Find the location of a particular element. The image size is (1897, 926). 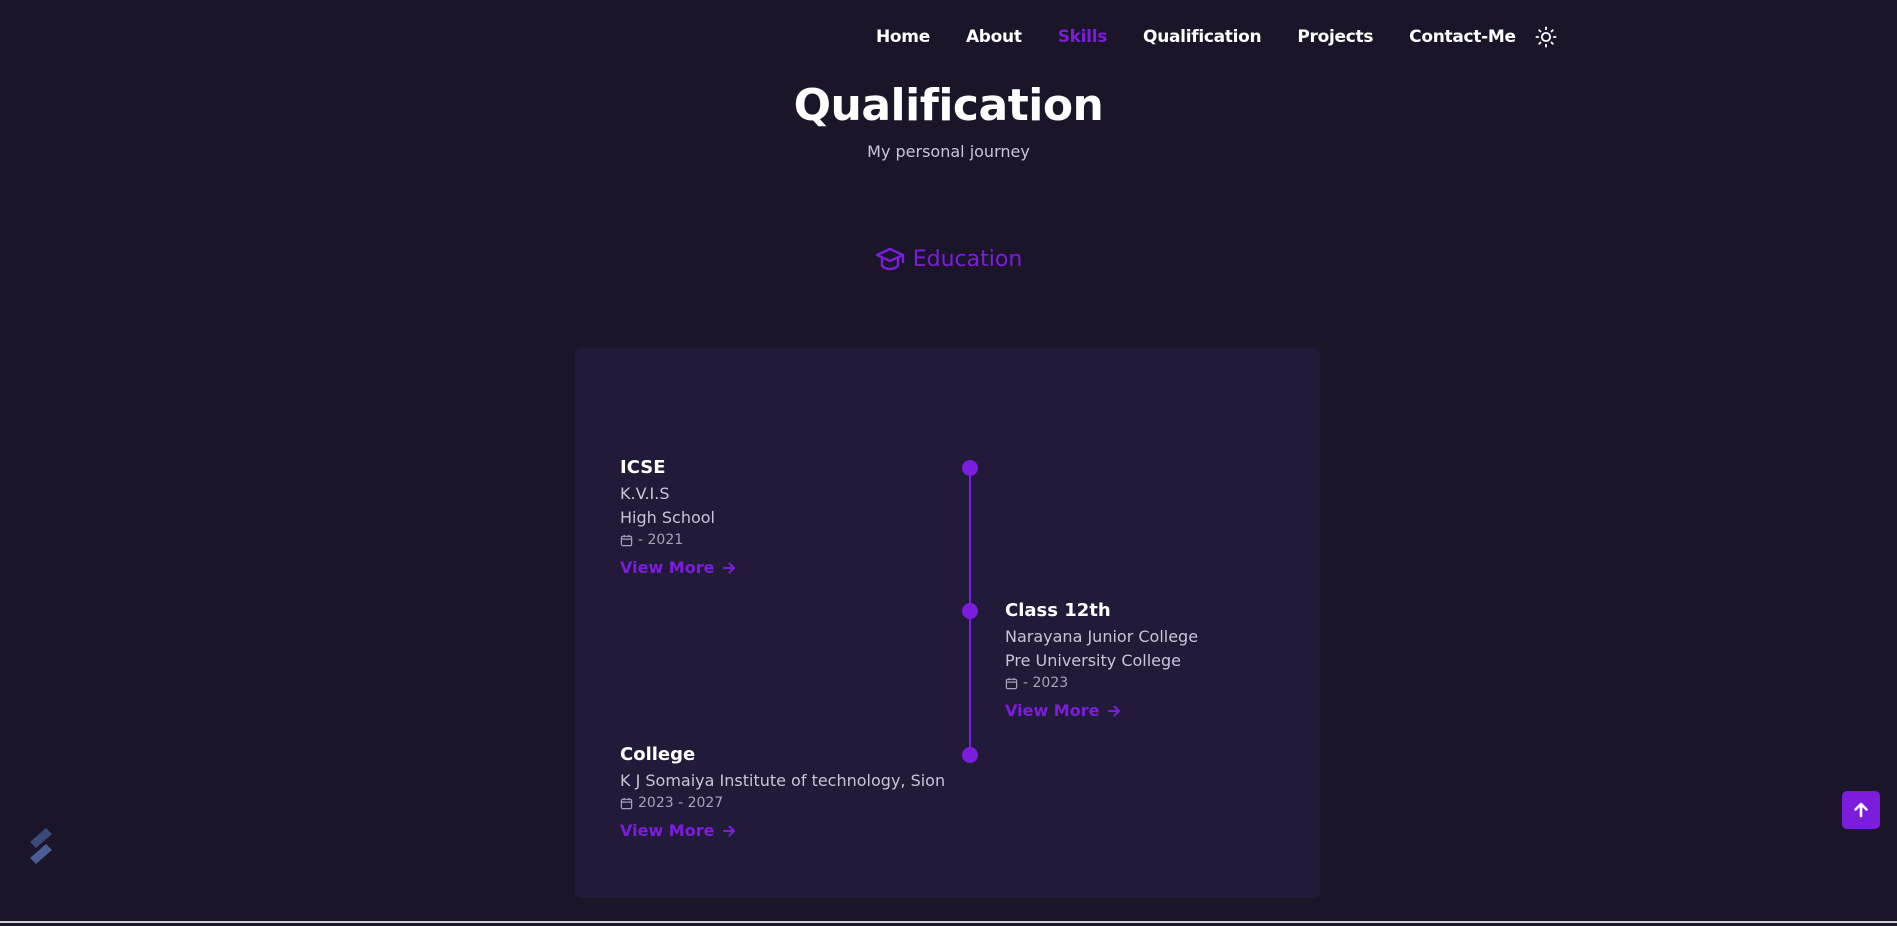

entry-title: ICSE is located at coordinates (643, 467).